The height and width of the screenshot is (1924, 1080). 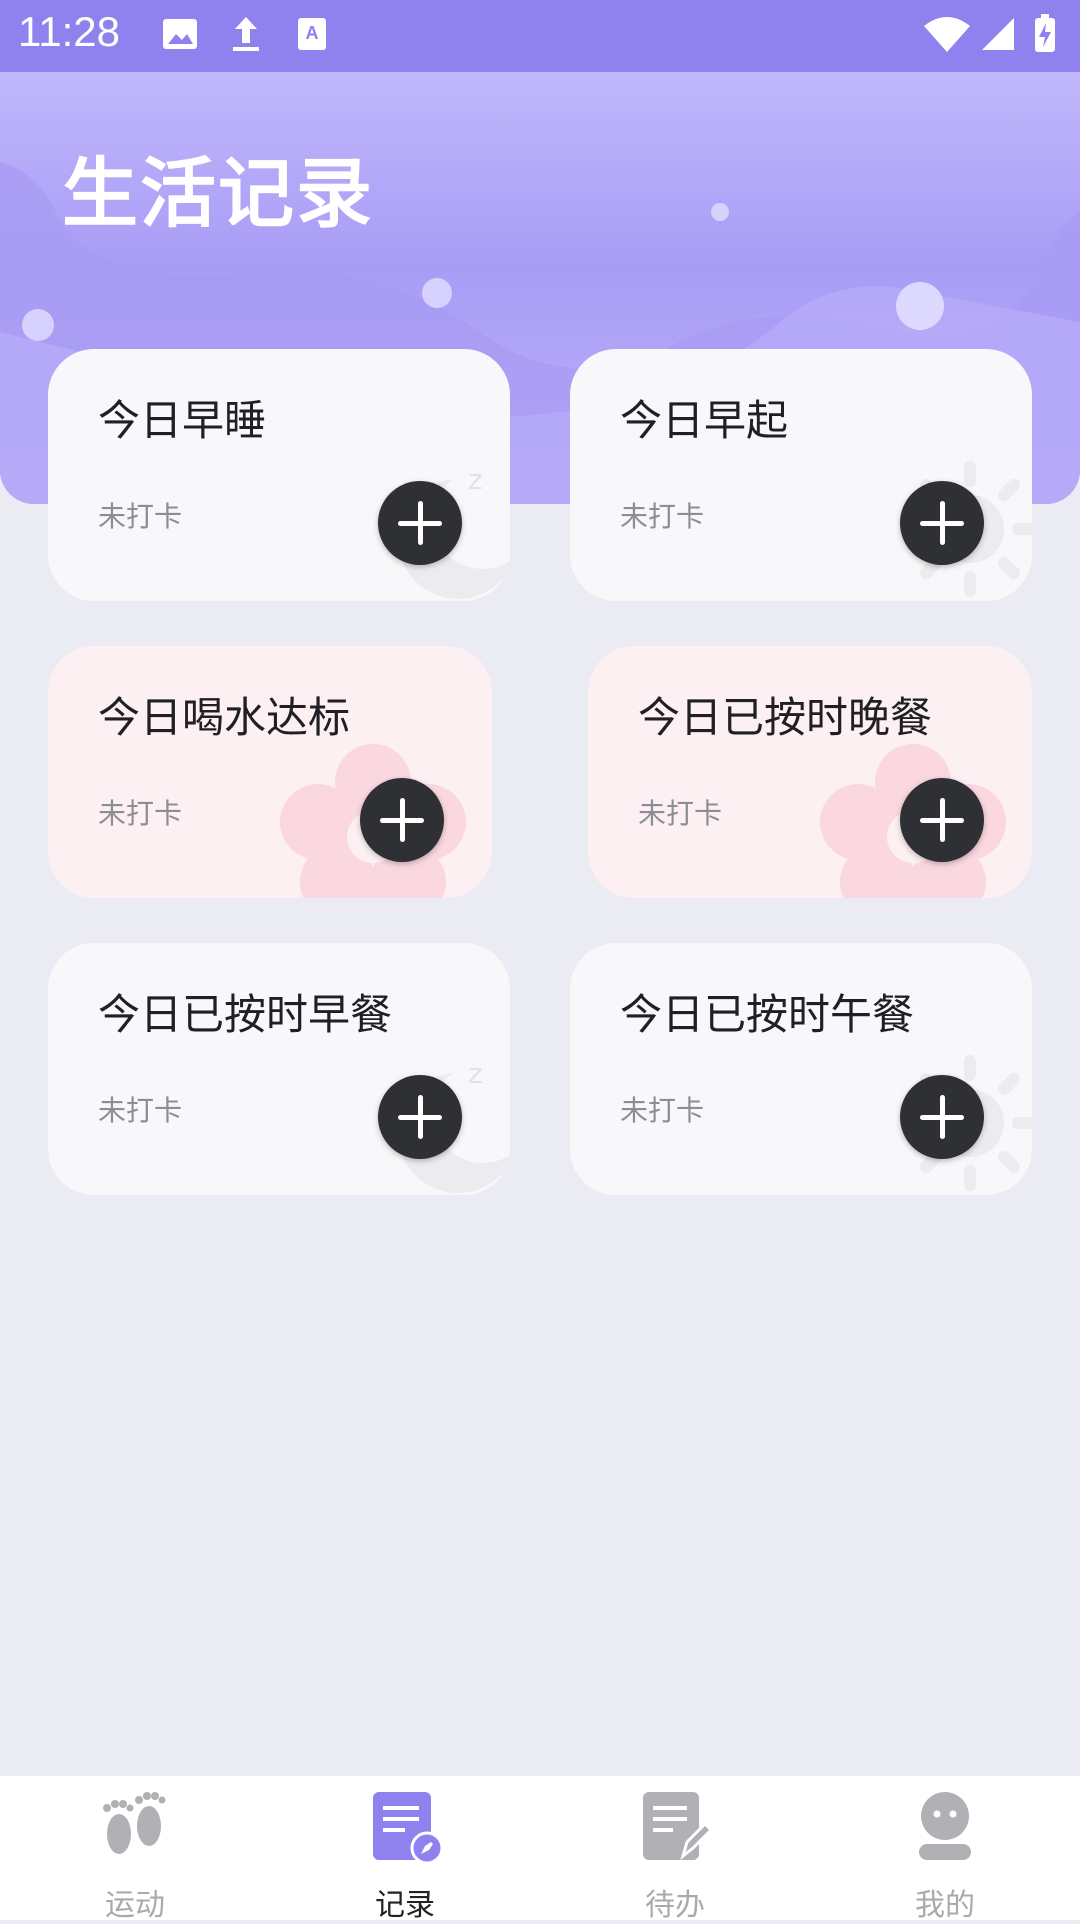 I want to click on svg-text: A, so click(x=312, y=33).